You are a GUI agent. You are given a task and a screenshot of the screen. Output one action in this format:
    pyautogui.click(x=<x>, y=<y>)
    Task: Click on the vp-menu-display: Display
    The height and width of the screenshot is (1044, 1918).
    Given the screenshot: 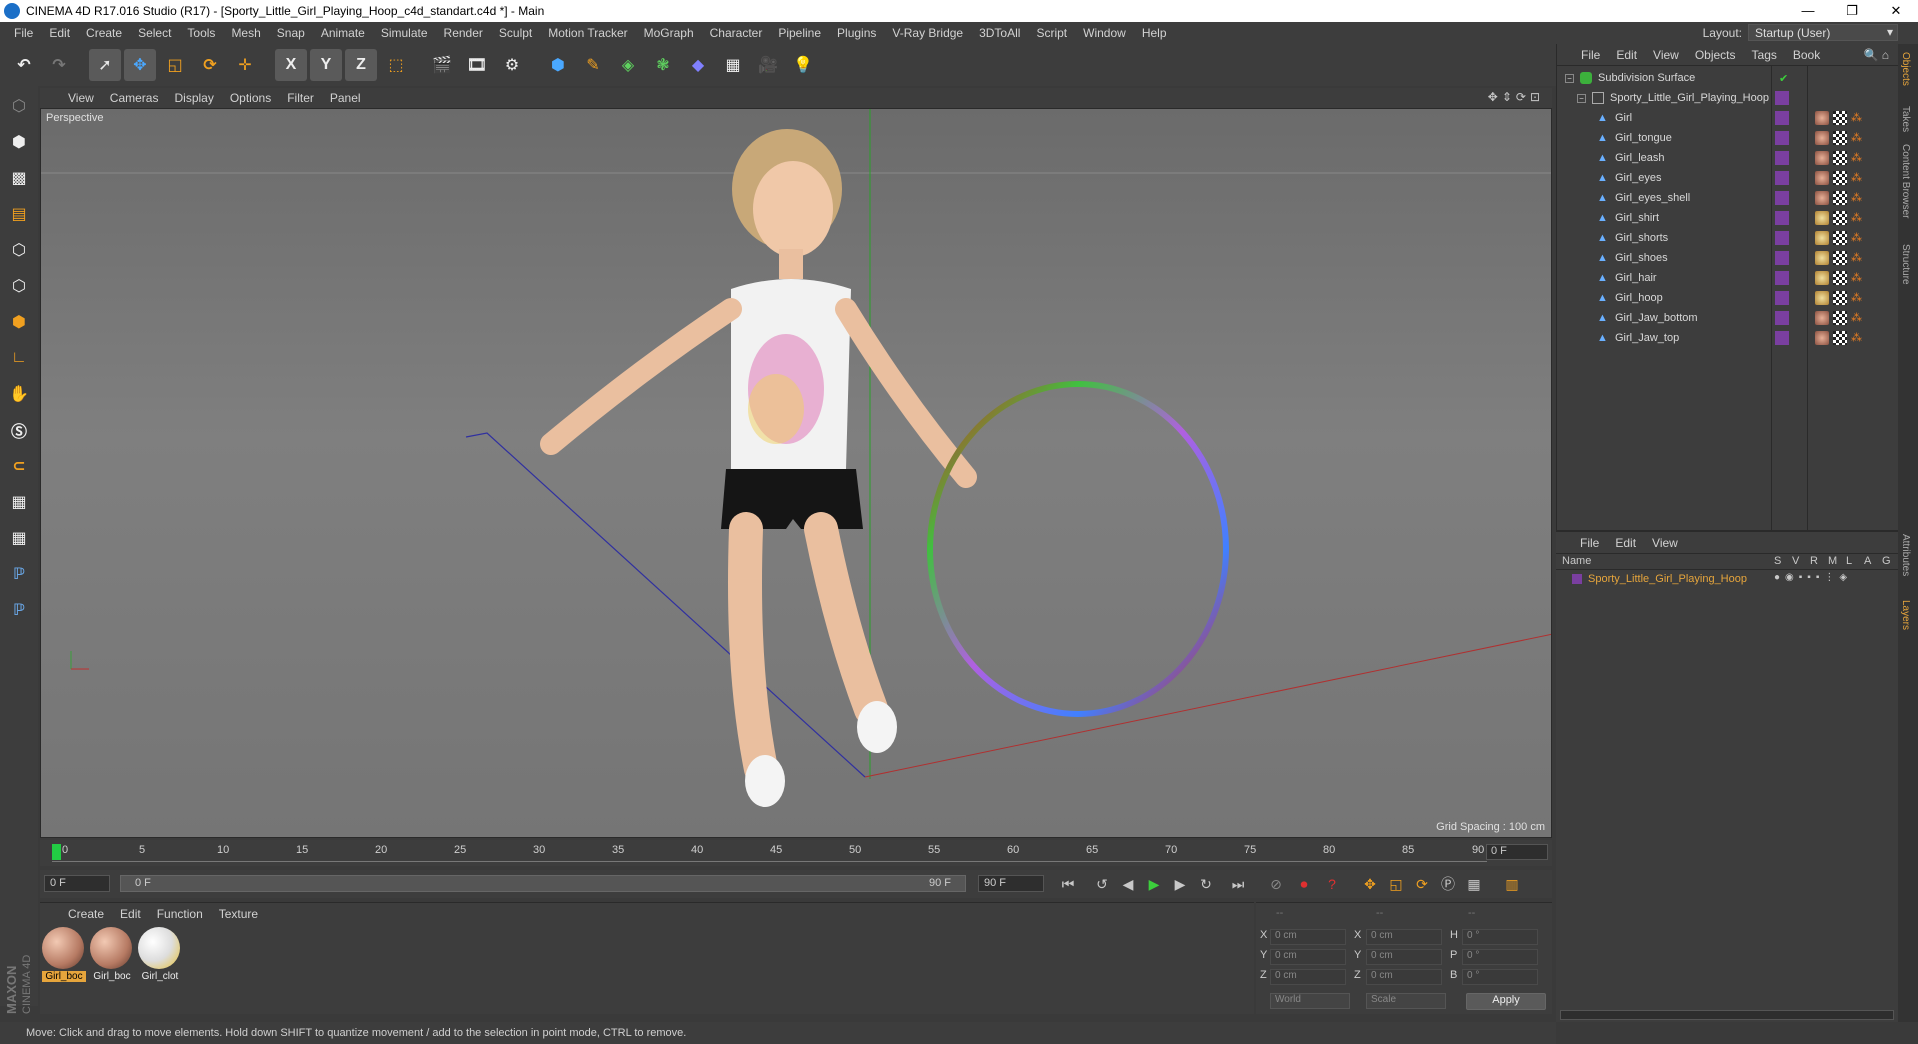 What is the action you would take?
    pyautogui.click(x=193, y=98)
    